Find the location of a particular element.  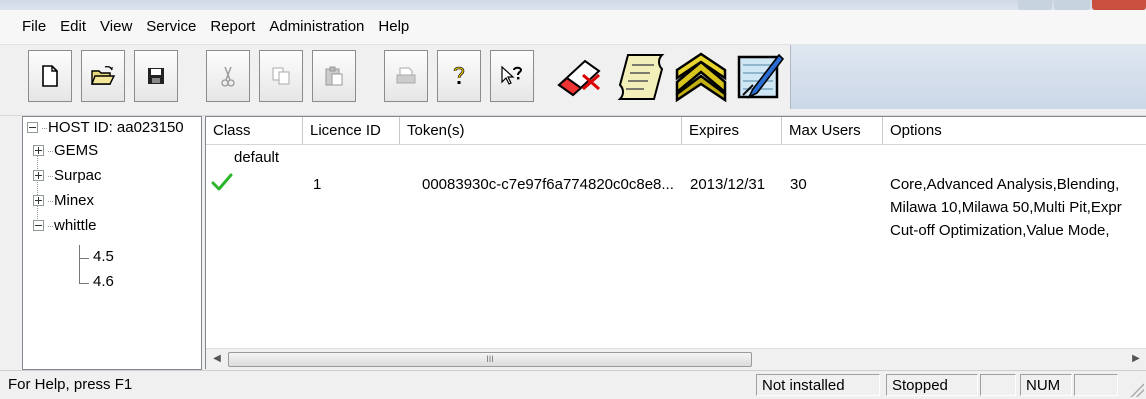

minimize-button is located at coordinates (1035, 5).